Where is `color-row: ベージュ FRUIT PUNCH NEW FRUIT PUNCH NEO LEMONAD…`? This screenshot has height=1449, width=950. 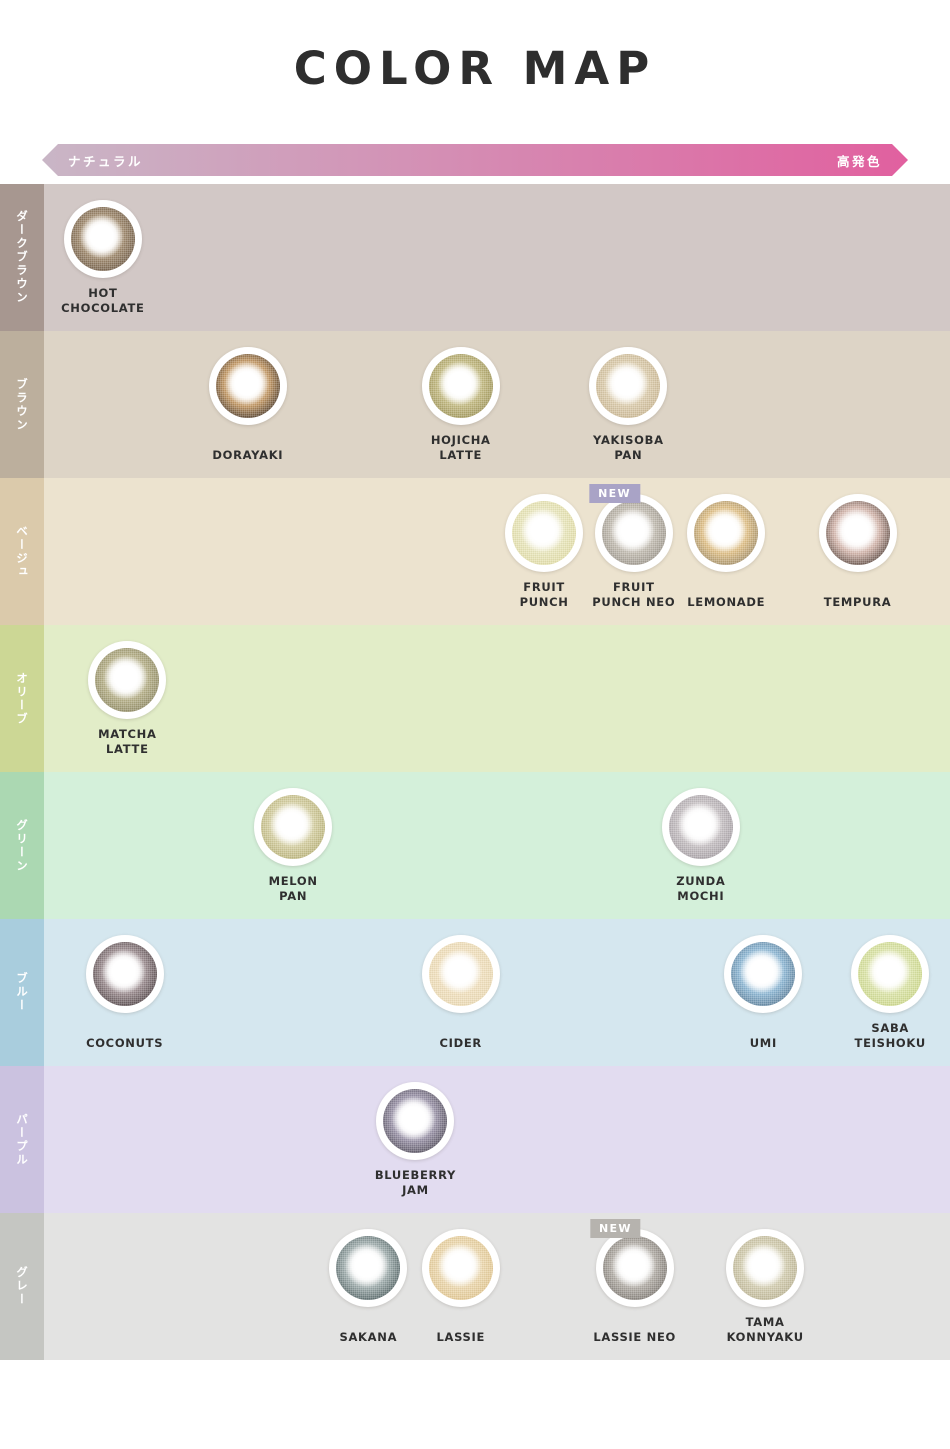
color-row: ベージュ FRUIT PUNCH NEW FRUIT PUNCH NEO LEMONAD… is located at coordinates (475, 551).